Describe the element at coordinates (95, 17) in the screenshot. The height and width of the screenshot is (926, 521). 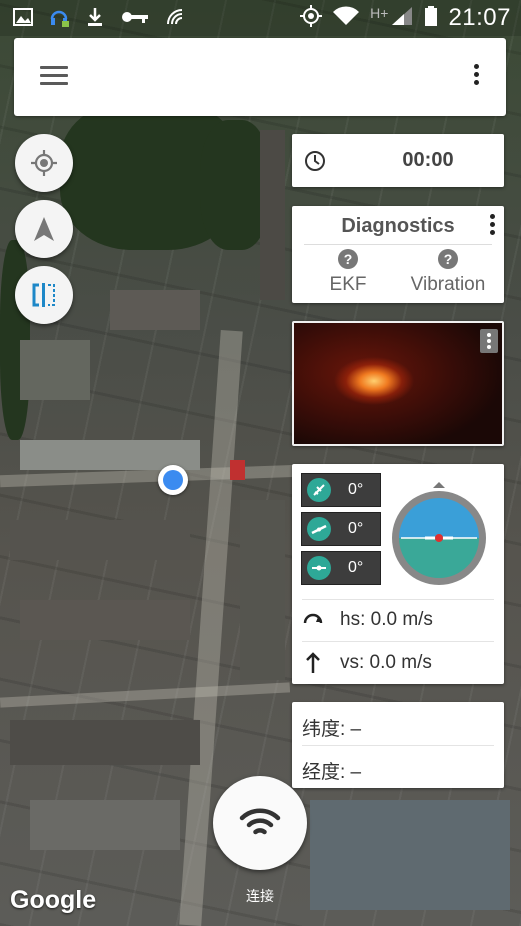
I see `download-icon` at that location.